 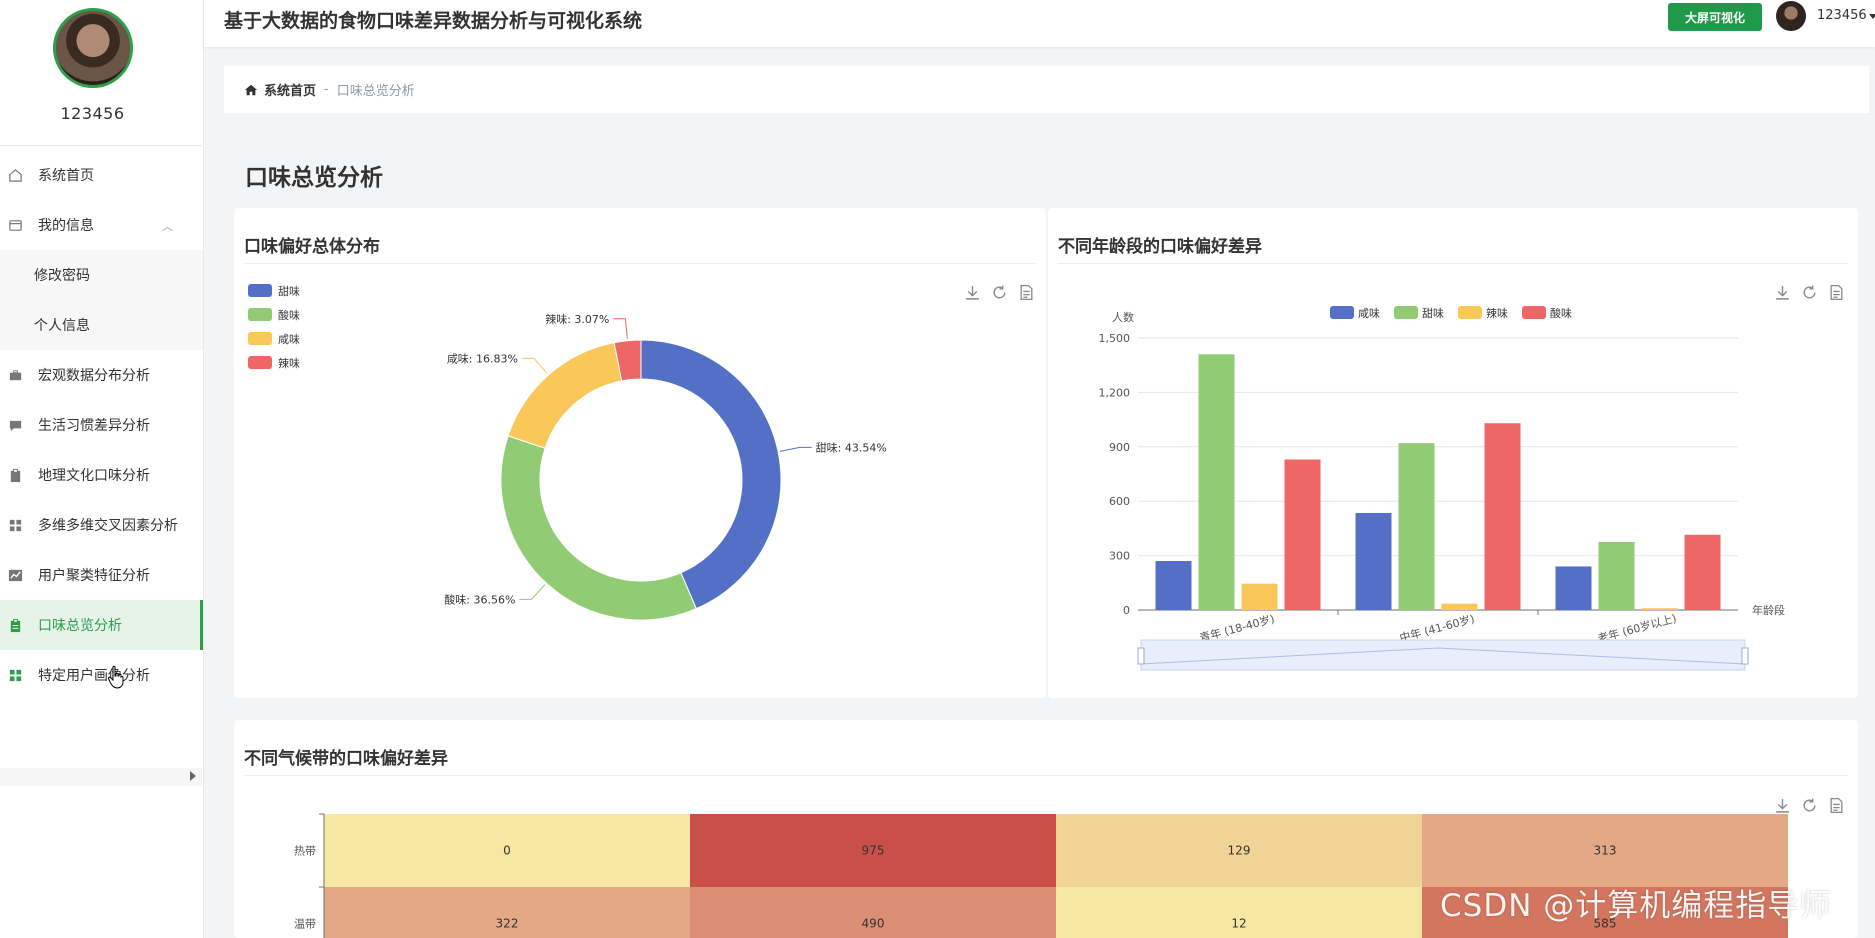 I want to click on y-tick-label: 300, so click(x=1119, y=556).